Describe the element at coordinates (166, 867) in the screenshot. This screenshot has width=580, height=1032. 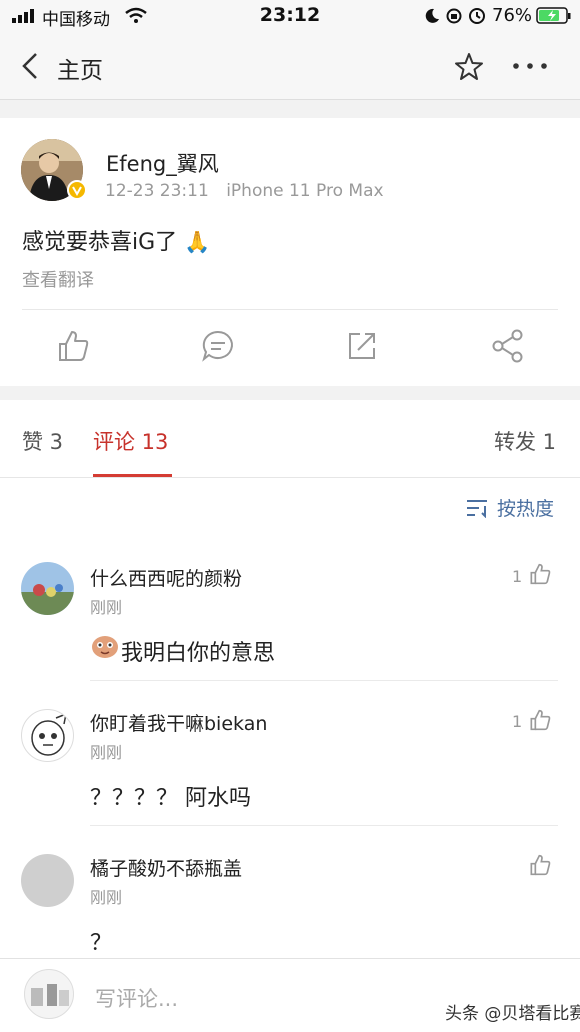
I see `commenter-name: 橘子酸奶不舔瓶盖` at that location.